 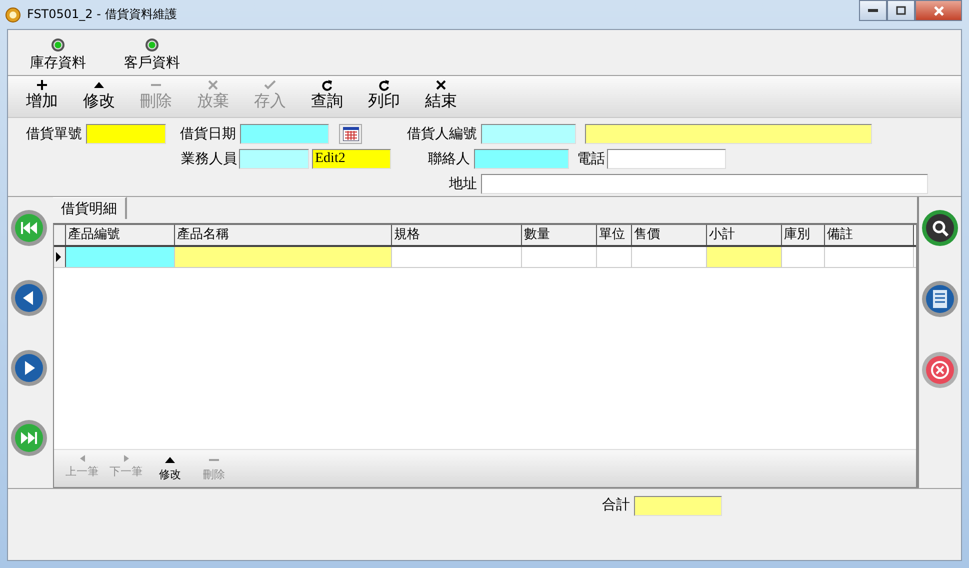 I want to click on column-header: 備註, so click(x=869, y=235).